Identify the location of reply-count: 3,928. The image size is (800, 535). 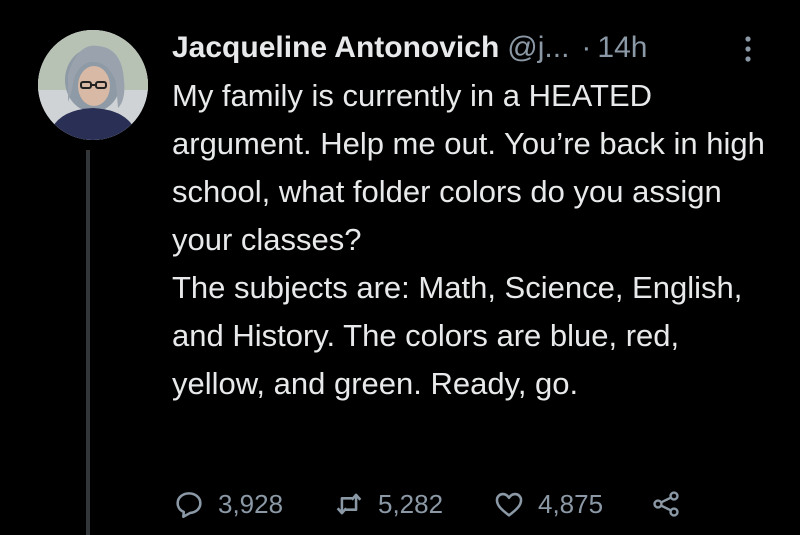
(251, 503).